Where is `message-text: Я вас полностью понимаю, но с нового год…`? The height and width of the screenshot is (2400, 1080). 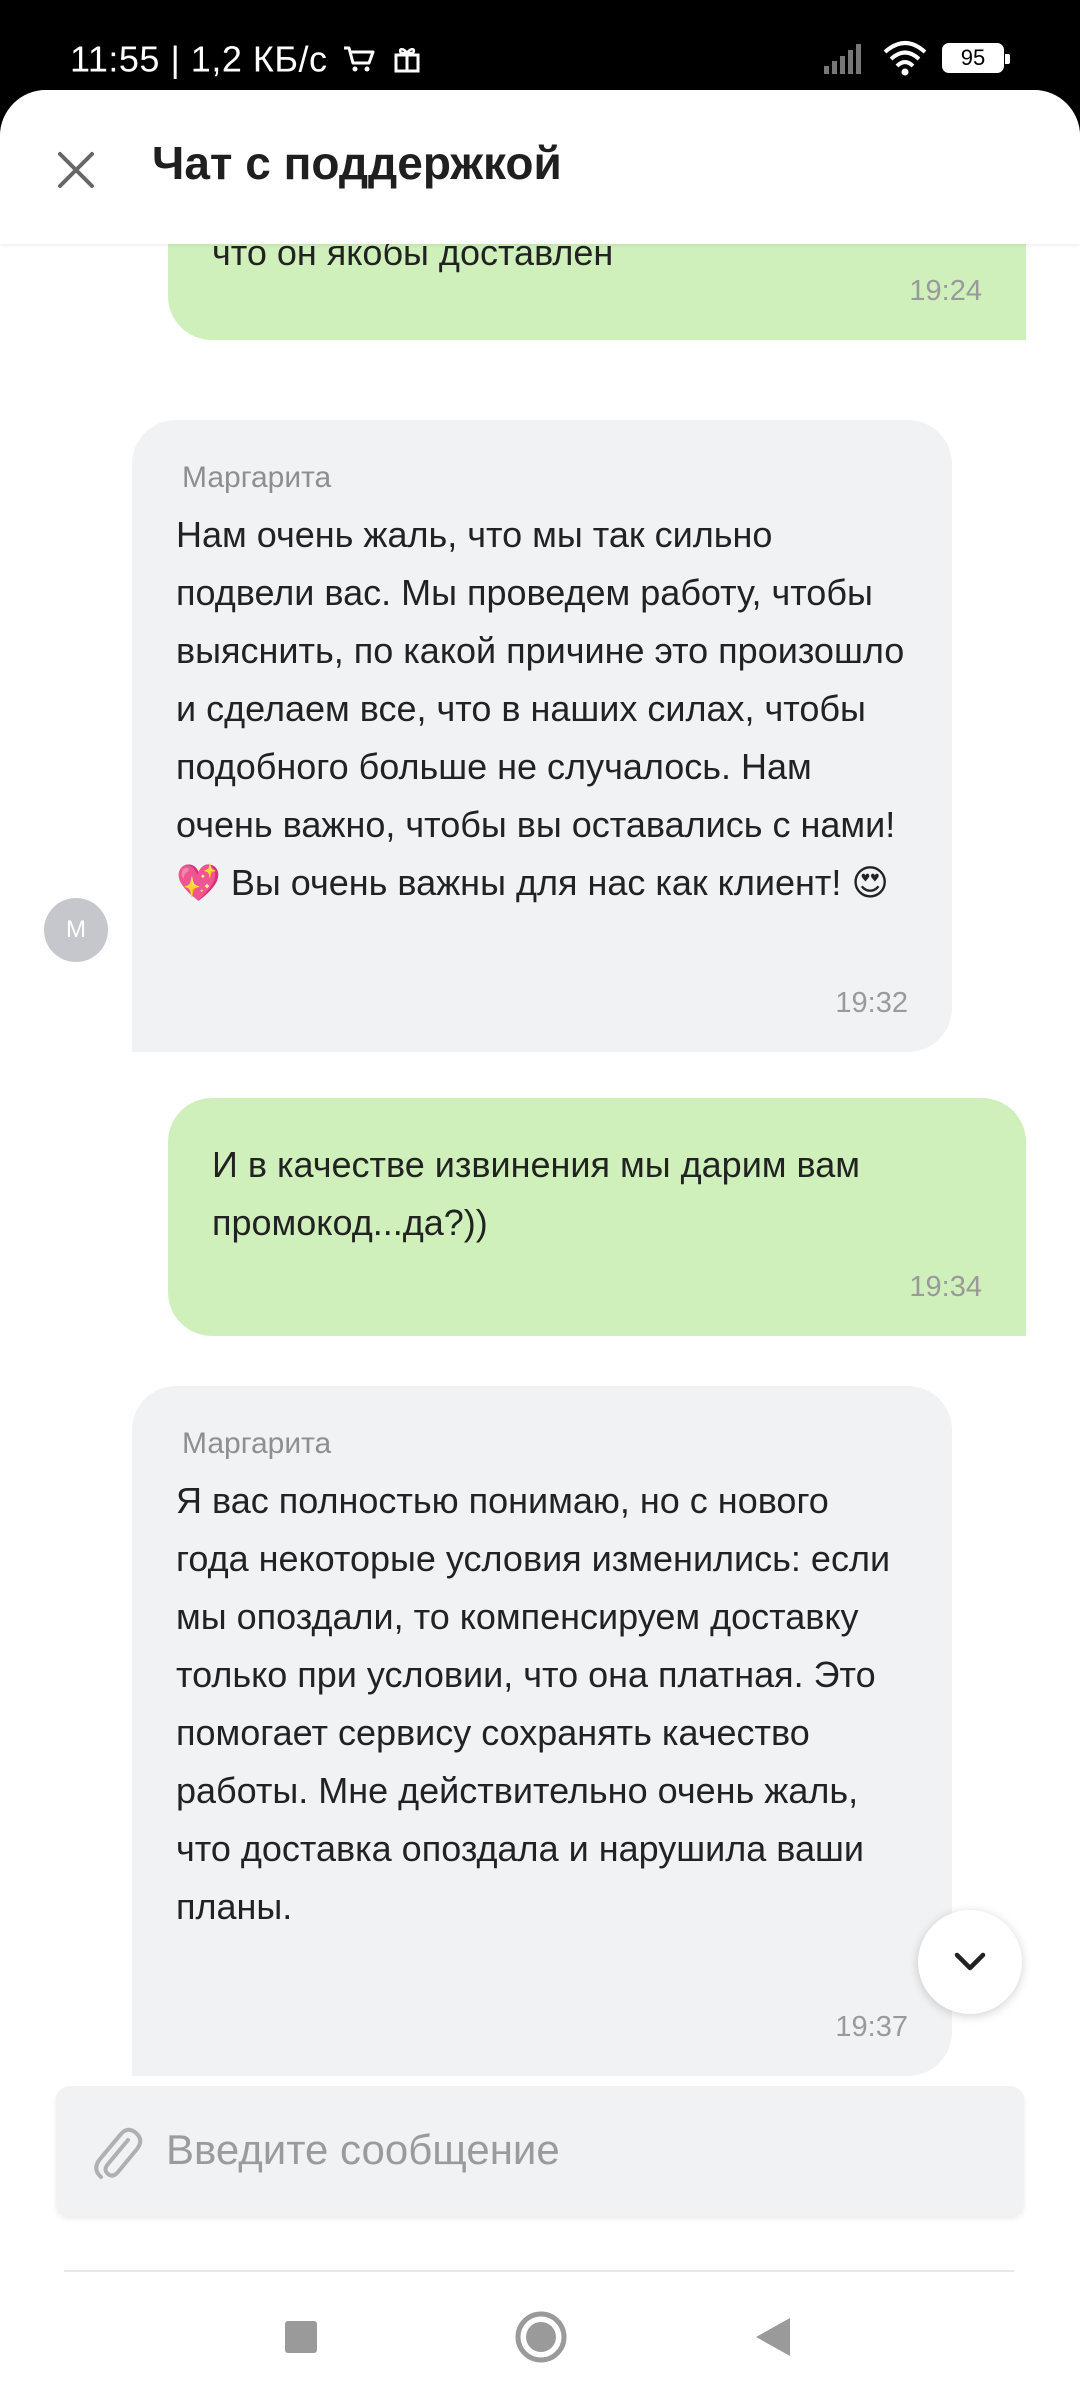
message-text: Я вас полностью понимаю, но с нового год… is located at coordinates (533, 1703).